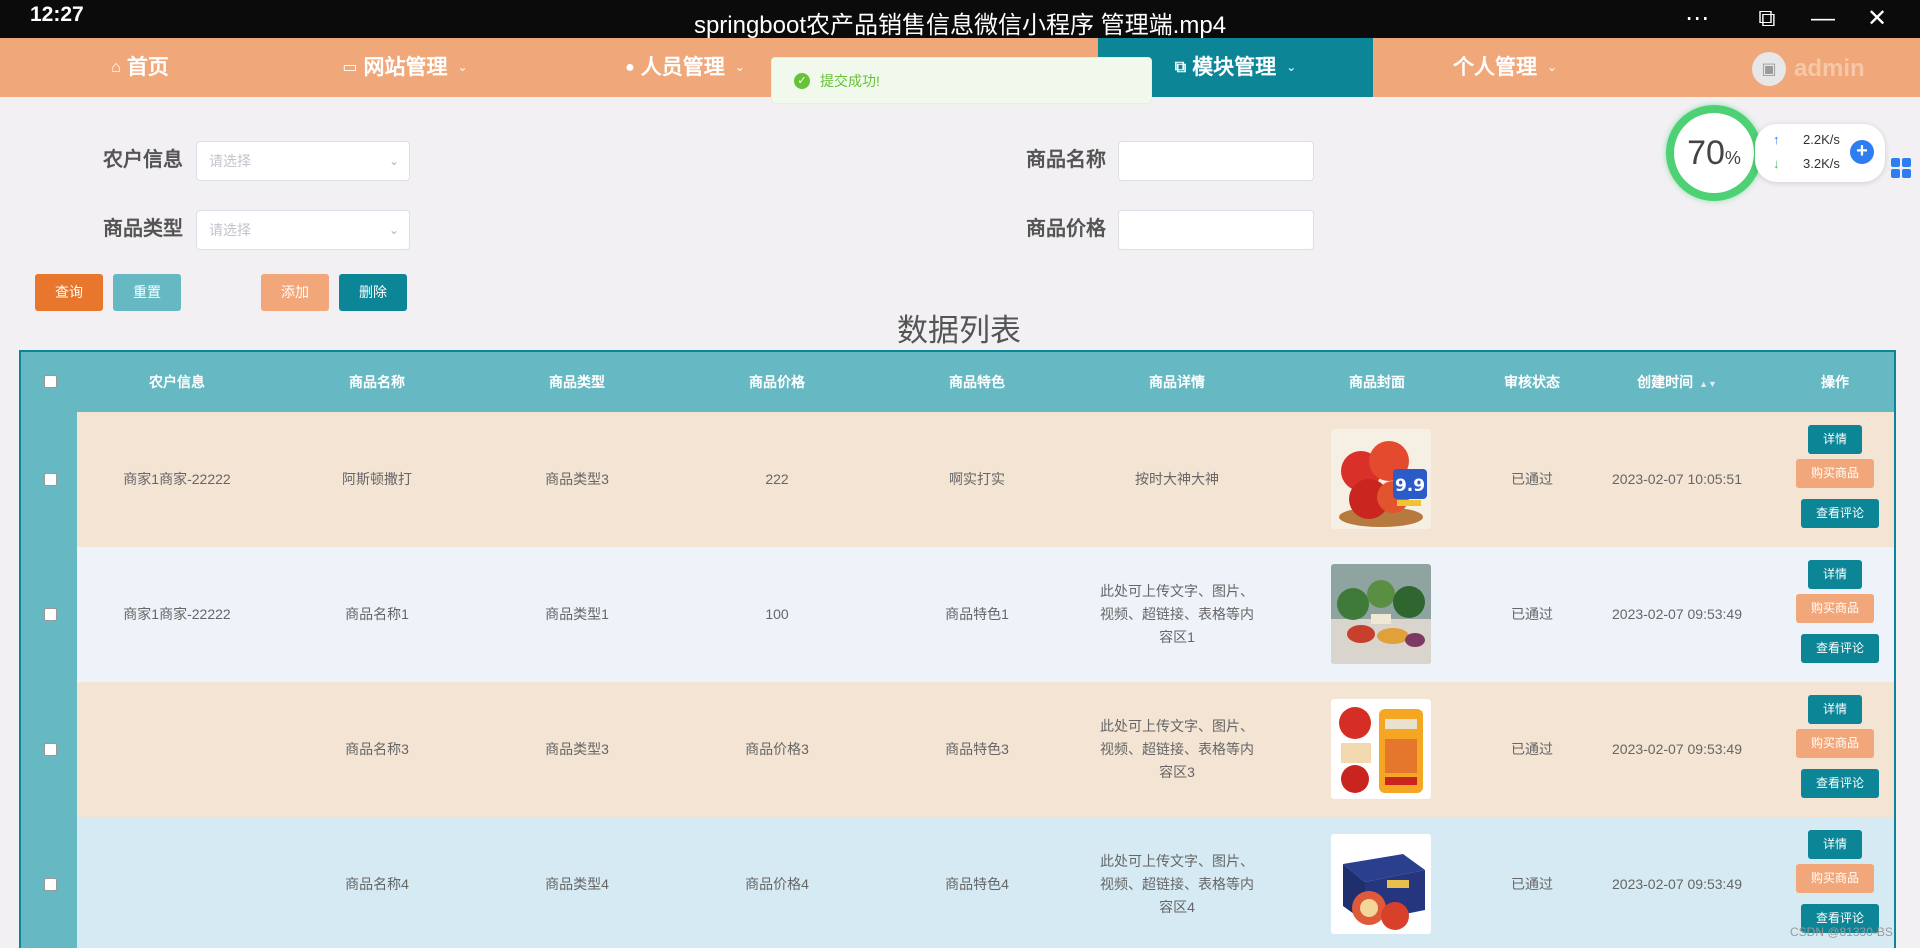 The height and width of the screenshot is (948, 1920). Describe the element at coordinates (1381, 614) in the screenshot. I see `cover-image-vegetables` at that location.